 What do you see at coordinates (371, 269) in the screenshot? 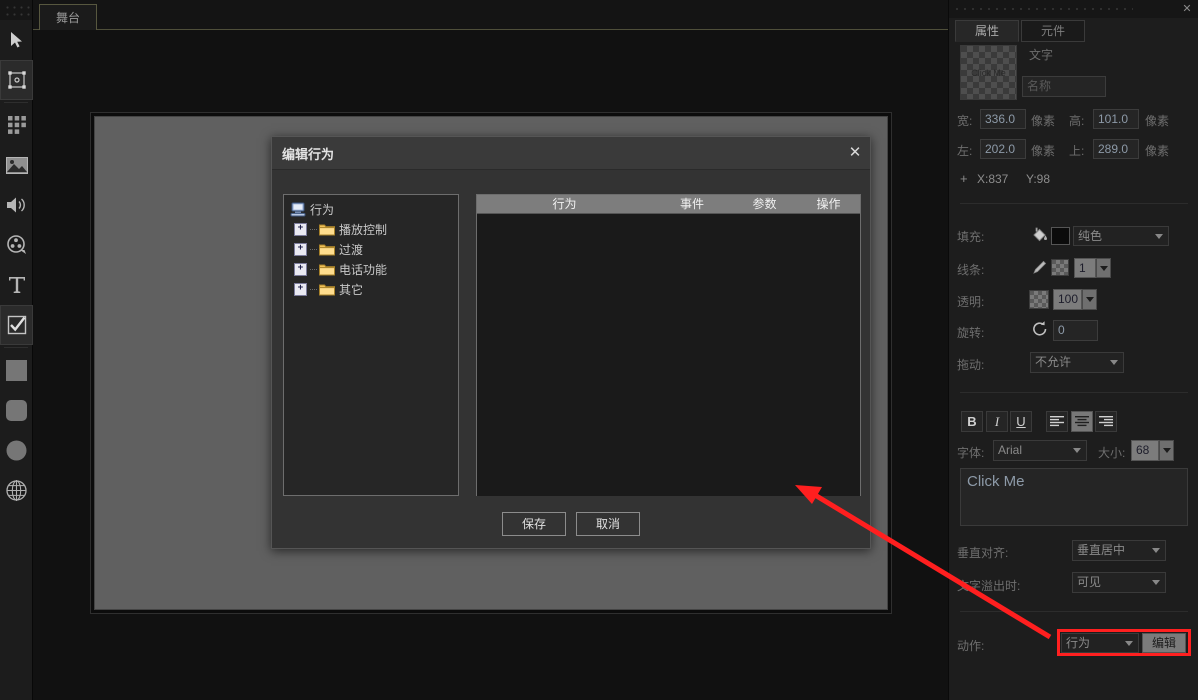
I see `tree-item-phone: + 电话功能` at bounding box center [371, 269].